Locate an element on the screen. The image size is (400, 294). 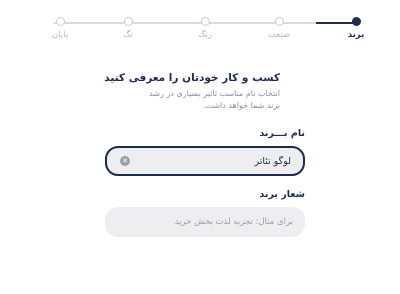
step-label: صنعت is located at coordinates (279, 35).